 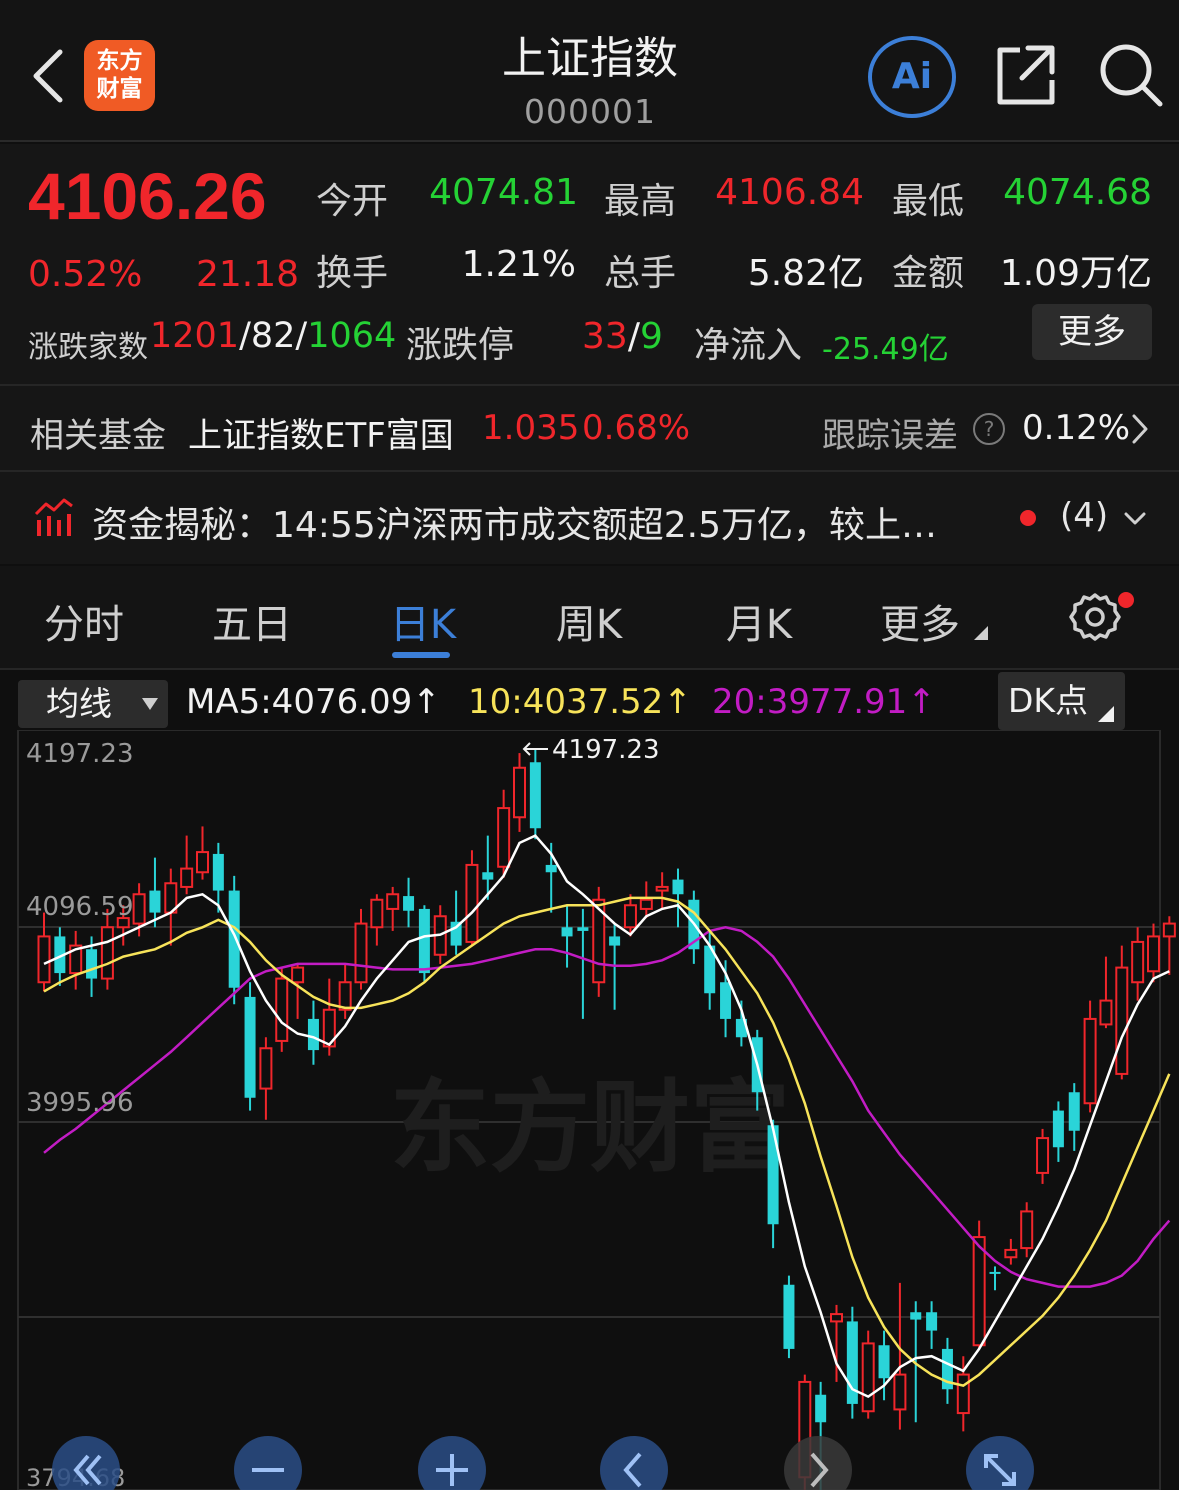 What do you see at coordinates (49, 76) in the screenshot?
I see `back-arrow-icon` at bounding box center [49, 76].